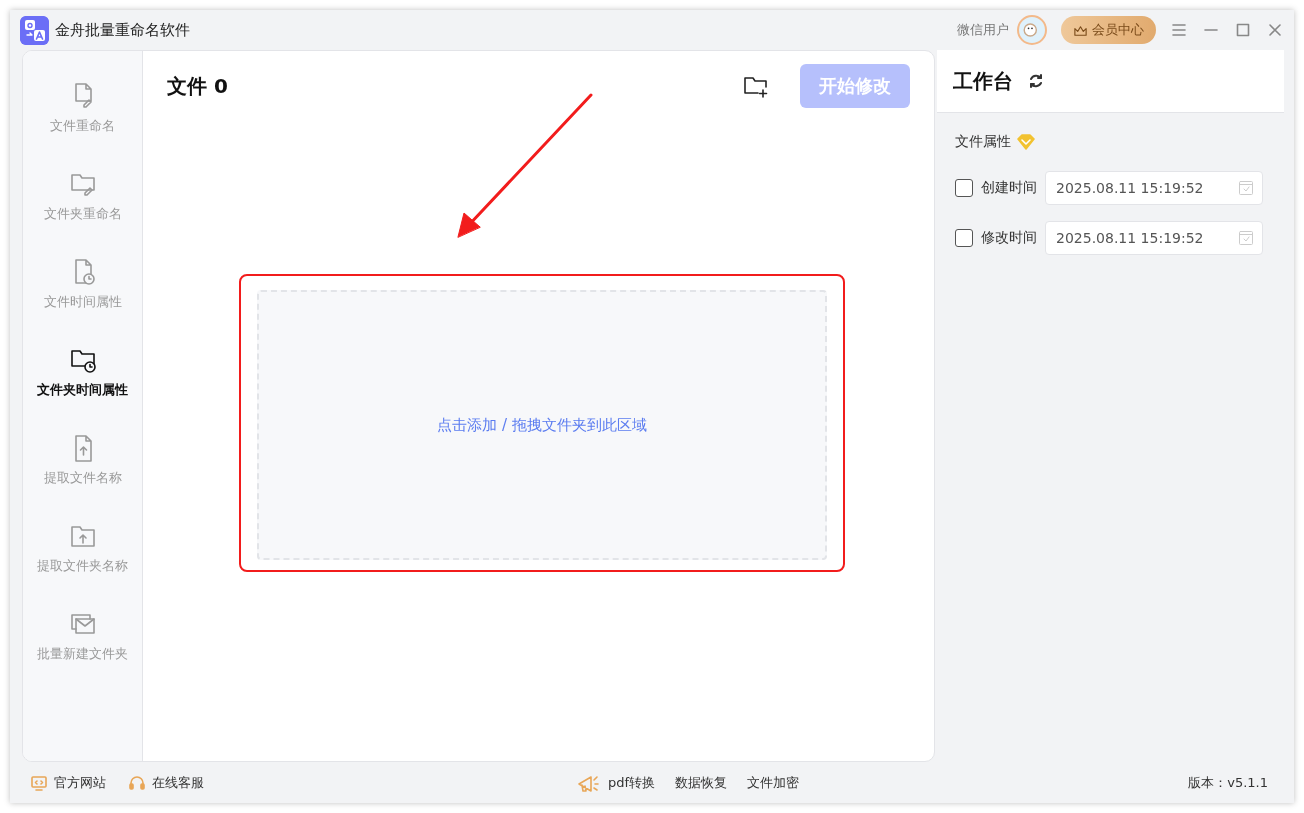 The width and height of the screenshot is (1304, 813). I want to click on sidebar-item: 批量新建文件夹, so click(82, 653).